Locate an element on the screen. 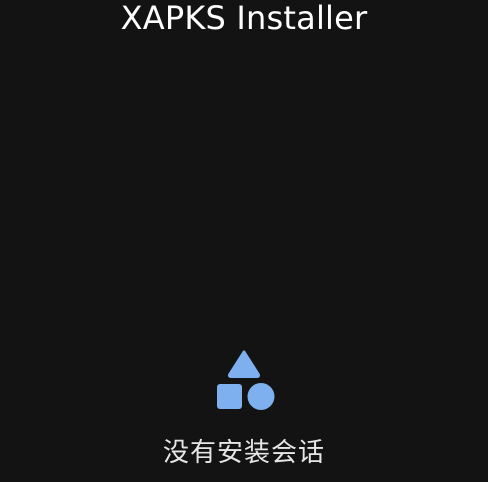  app-title: XAPKS Installer is located at coordinates (244, 18).